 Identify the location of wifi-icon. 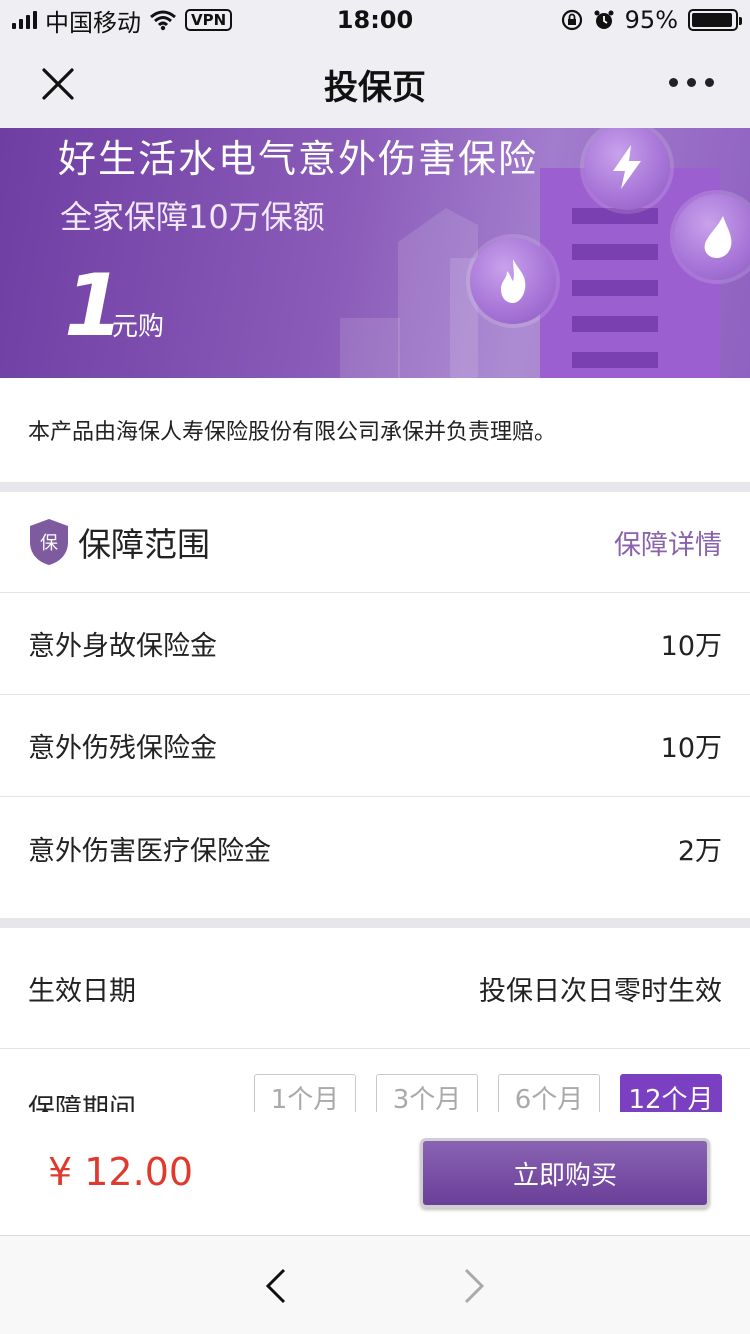
(163, 20).